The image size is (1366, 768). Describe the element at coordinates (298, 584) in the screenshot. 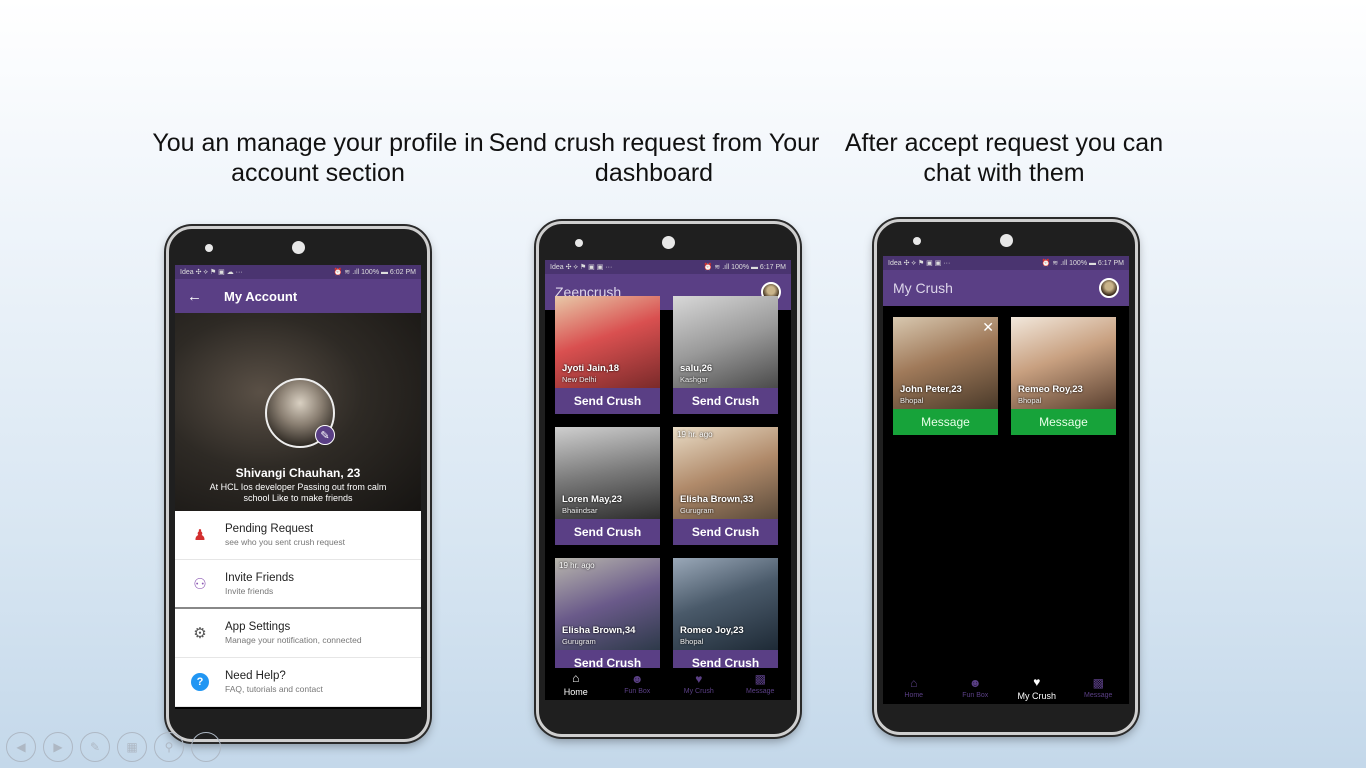

I see `menu-item-invite-friends: ⚇ Invite Friends Invite friends` at that location.